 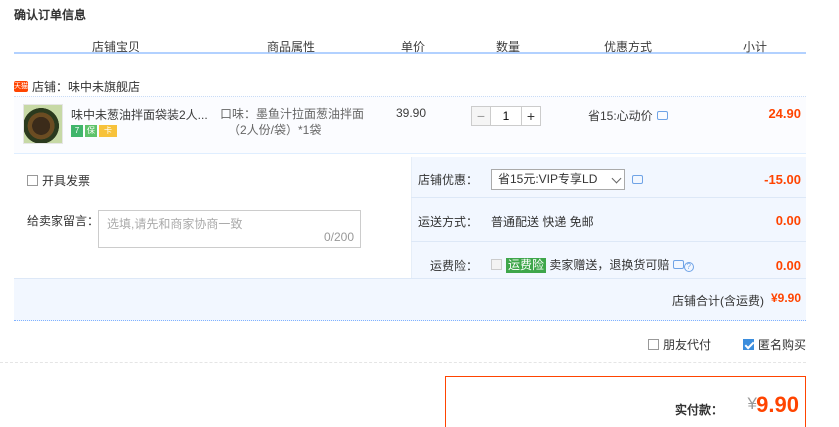 I want to click on promo-method: 省15:心动价, so click(x=628, y=115).